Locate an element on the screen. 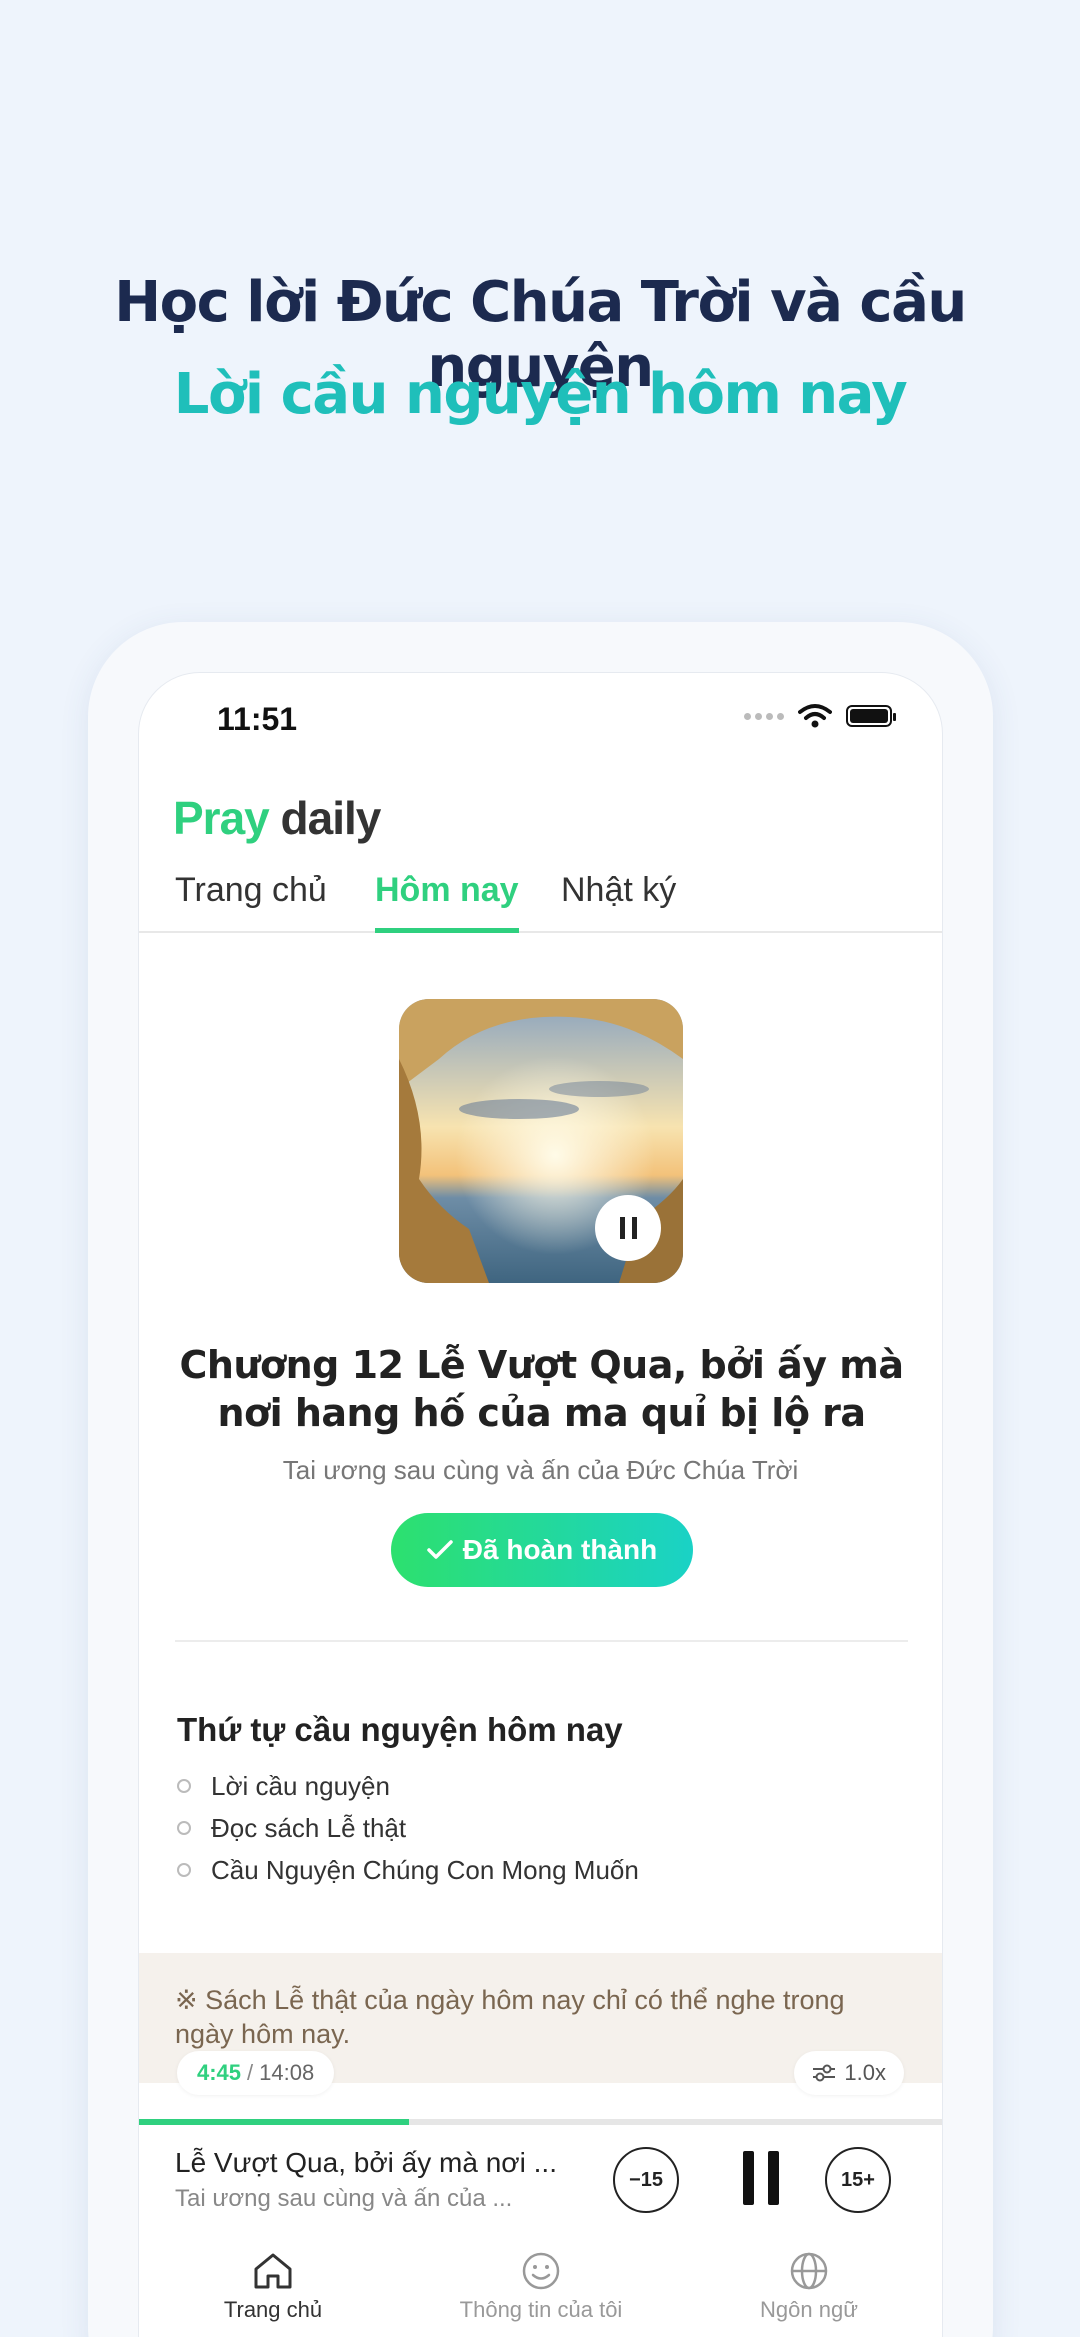 This screenshot has width=1080, height=2337. bottom-nav: Trang chủ Thông tin của tôi Ngôn ngữ is located at coordinates (540, 2285).